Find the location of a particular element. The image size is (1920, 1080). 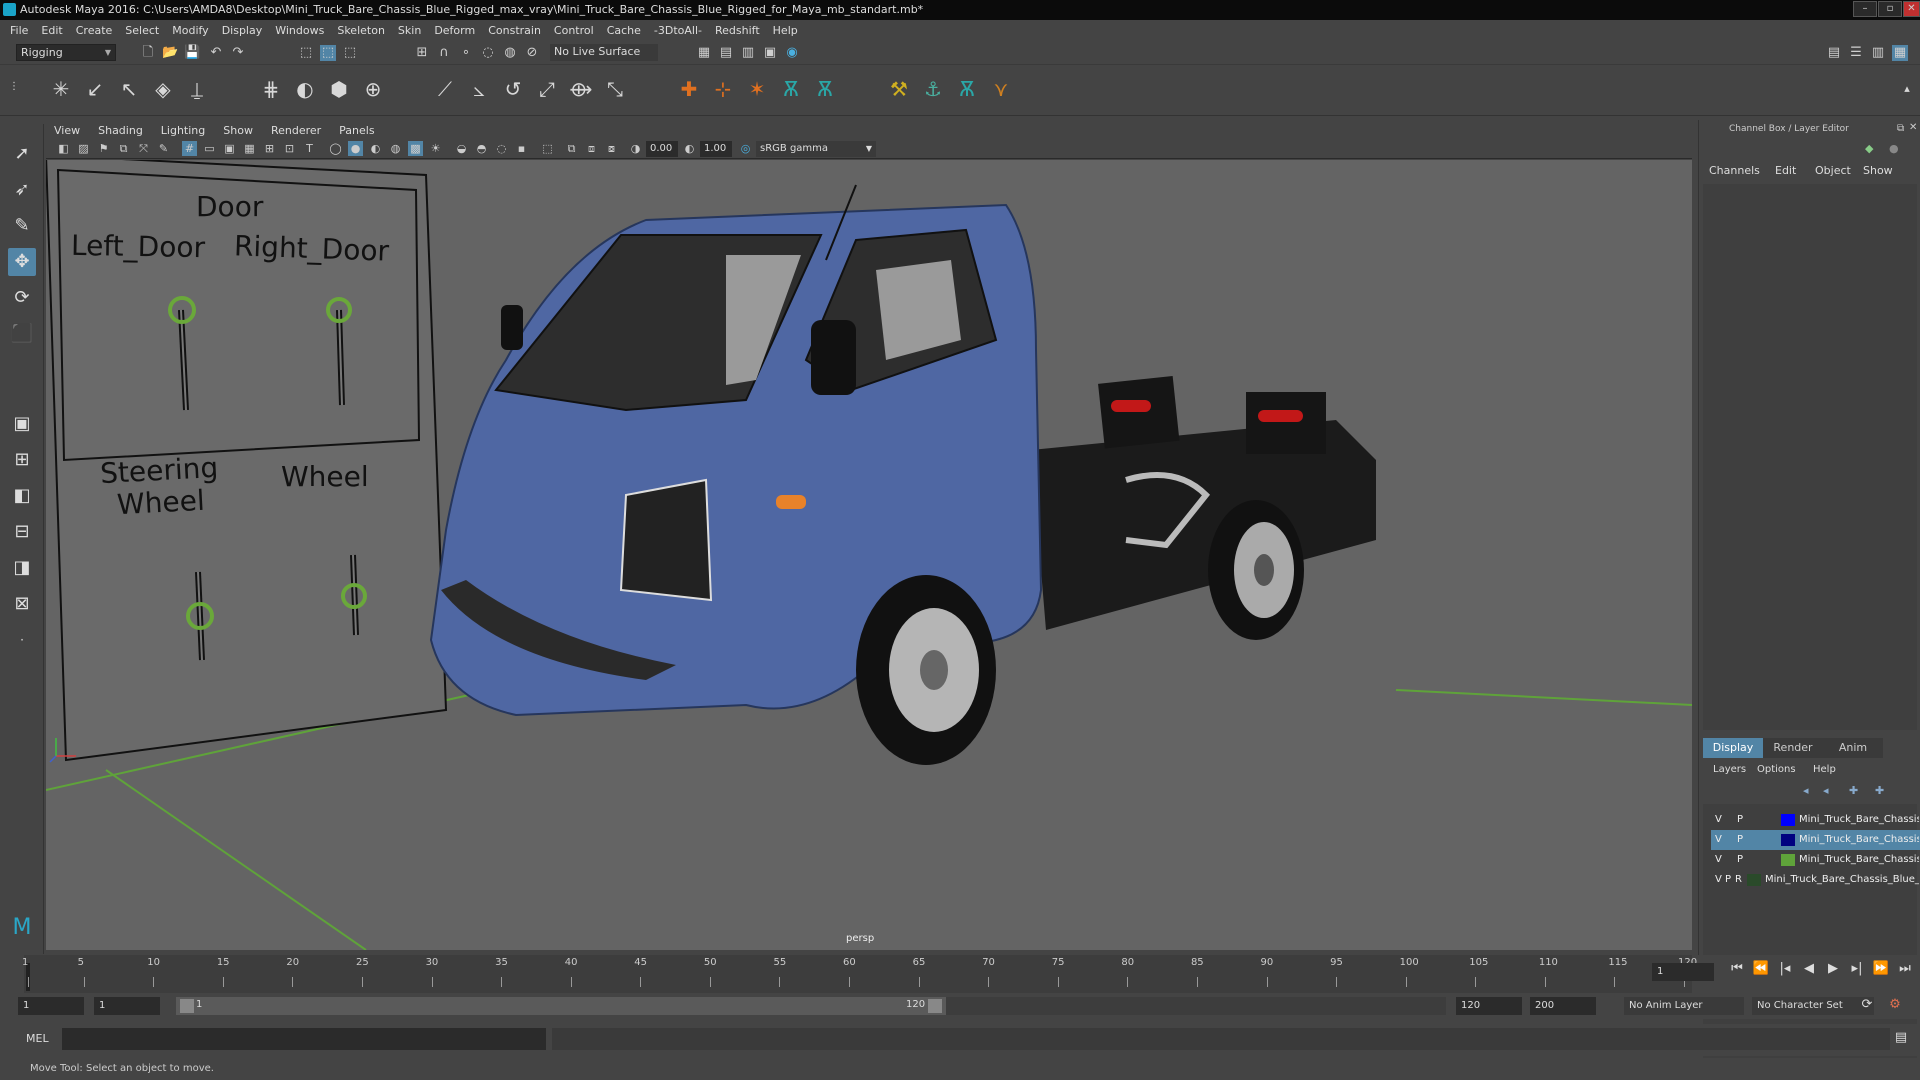

new-layer-icon: ✚ is located at coordinates (1853, 790).